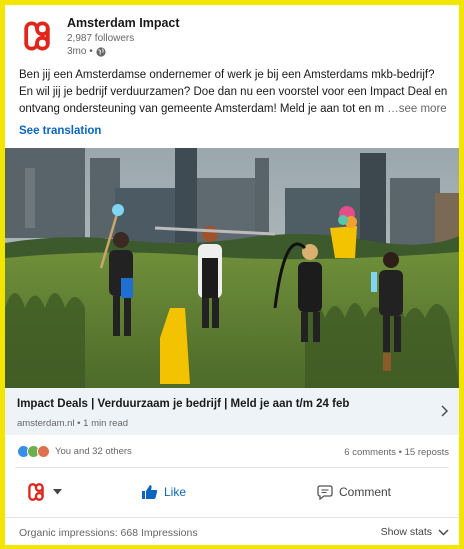  Describe the element at coordinates (365, 492) in the screenshot. I see `comment-label: Comment` at that location.